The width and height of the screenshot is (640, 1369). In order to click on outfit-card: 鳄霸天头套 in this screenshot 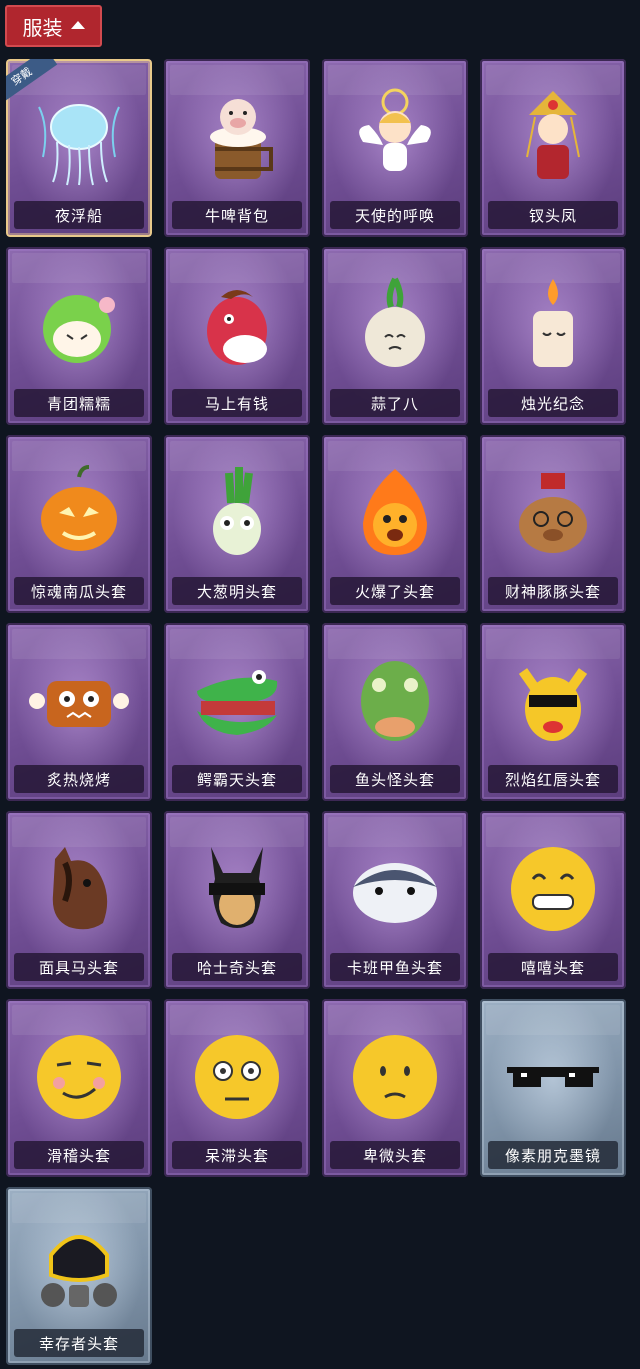, I will do `click(237, 712)`.